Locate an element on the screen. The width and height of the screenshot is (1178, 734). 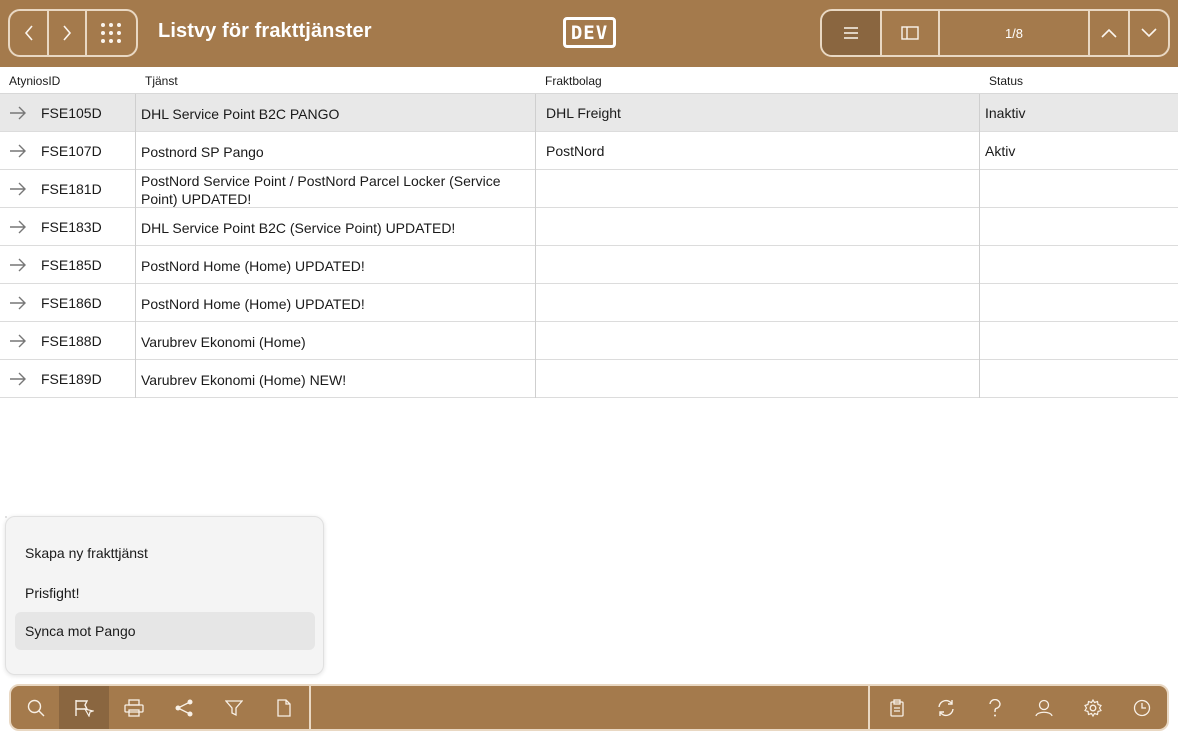
cell-service: Postnord SP Pango is located at coordinates (202, 152).